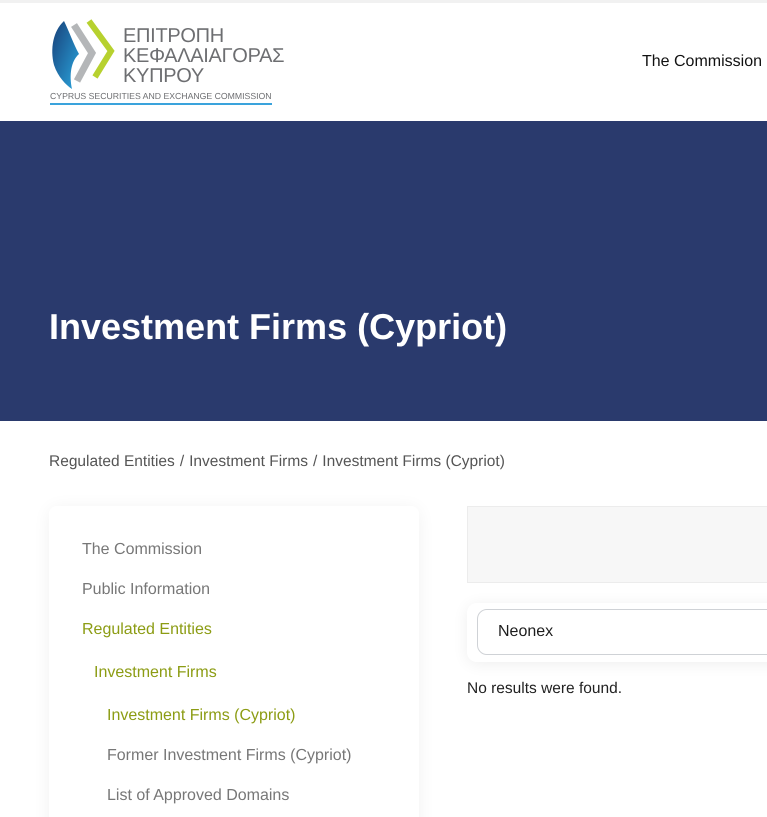 This screenshot has height=817, width=767. I want to click on logo-tagline: CYPRUS SECURITIES AND EXCHANGE COMMISSION, so click(161, 98).